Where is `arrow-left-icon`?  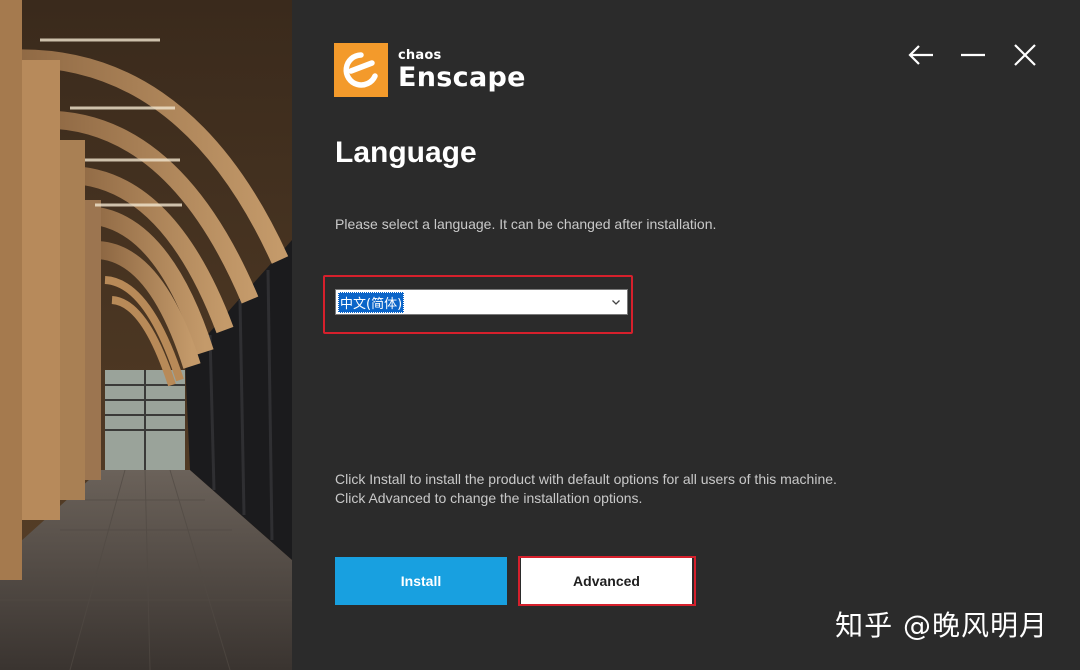
arrow-left-icon is located at coordinates (921, 55).